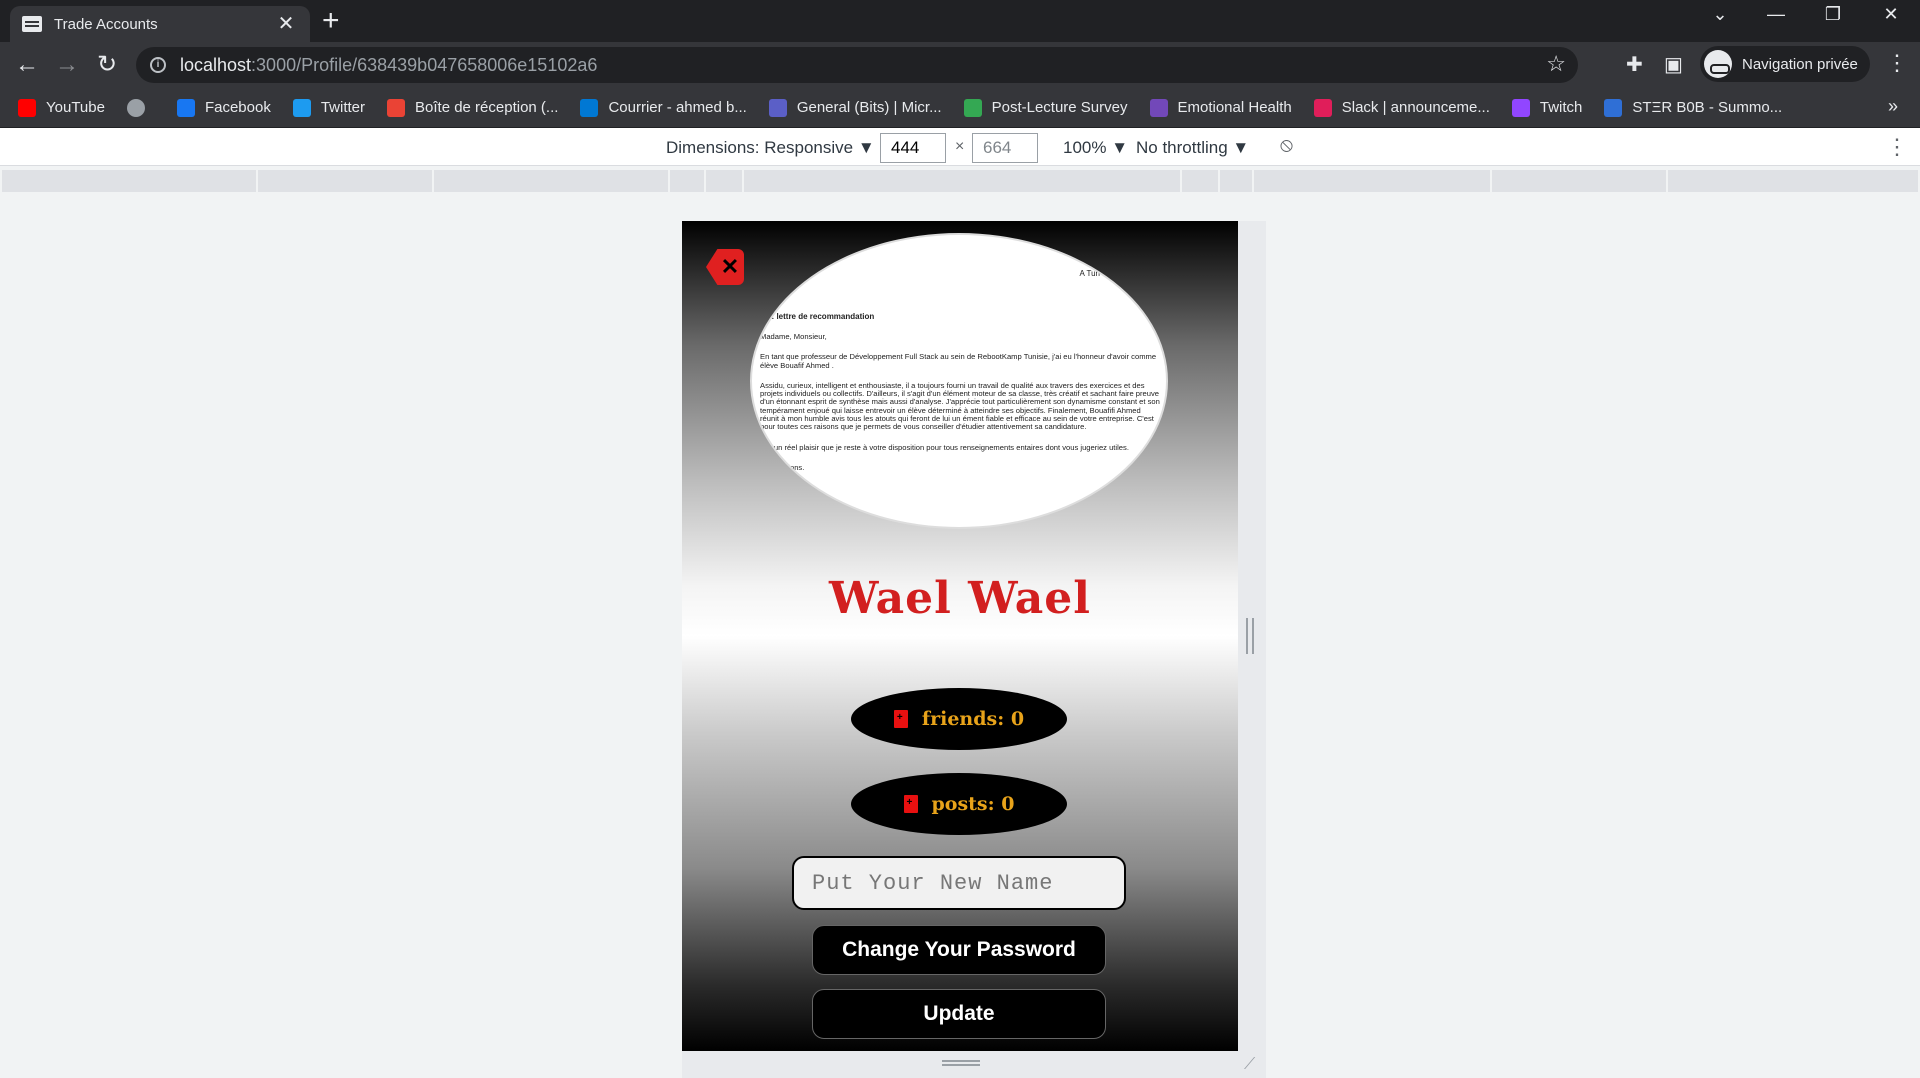 The width and height of the screenshot is (1920, 1078). What do you see at coordinates (32, 24) in the screenshot?
I see `site-favicon-icon` at bounding box center [32, 24].